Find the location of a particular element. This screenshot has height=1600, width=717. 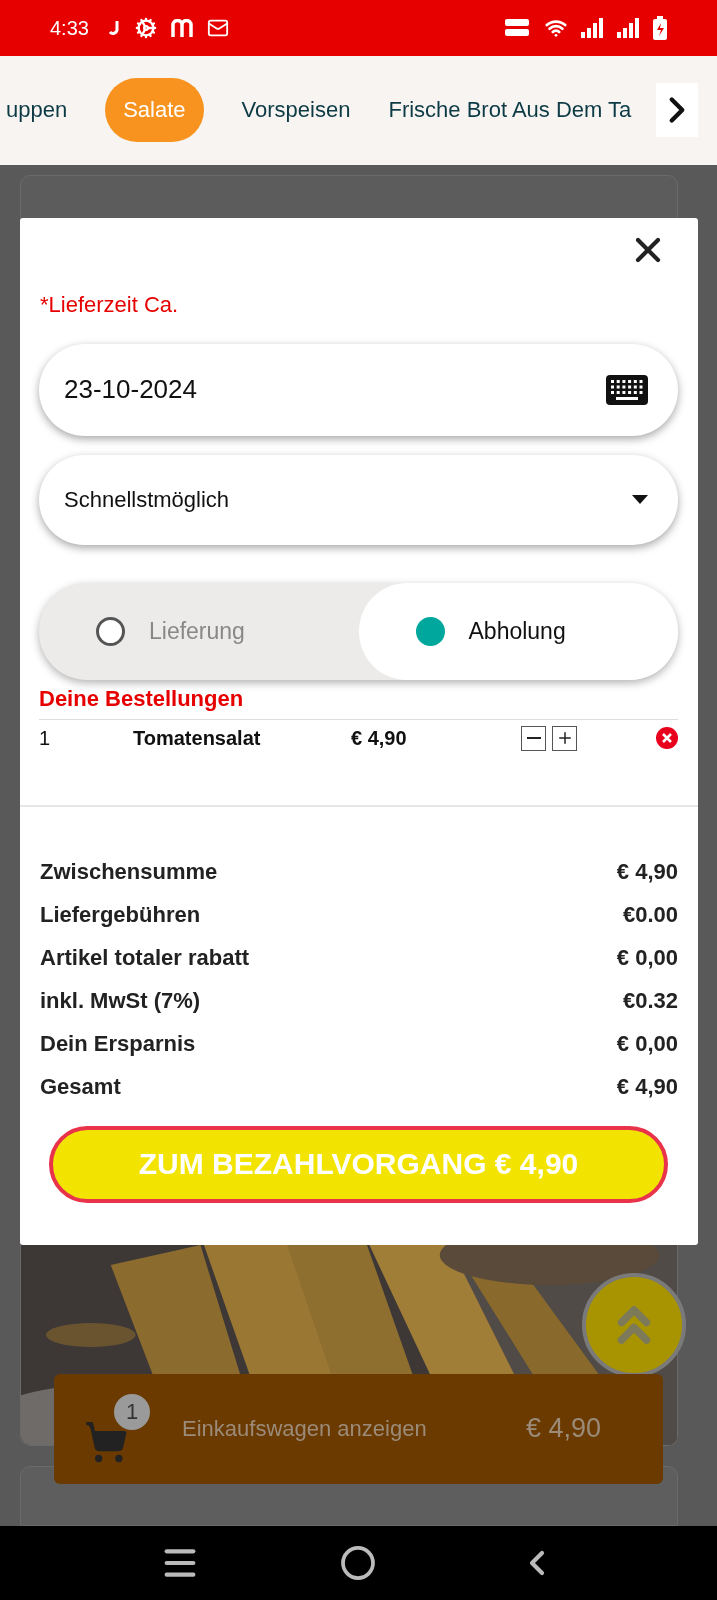

gear-icon is located at coordinates (145, 28).